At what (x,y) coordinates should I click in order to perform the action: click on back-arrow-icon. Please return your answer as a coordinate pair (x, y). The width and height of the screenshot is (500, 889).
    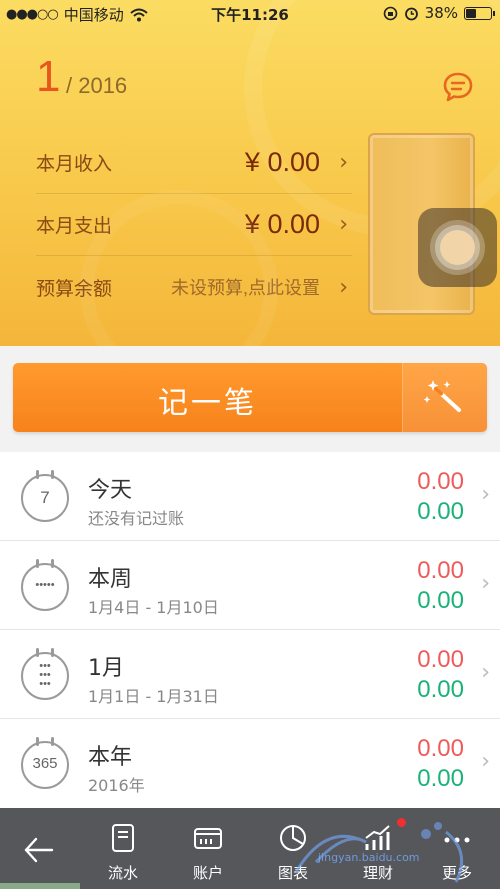
    Looking at the image, I should click on (39, 850).